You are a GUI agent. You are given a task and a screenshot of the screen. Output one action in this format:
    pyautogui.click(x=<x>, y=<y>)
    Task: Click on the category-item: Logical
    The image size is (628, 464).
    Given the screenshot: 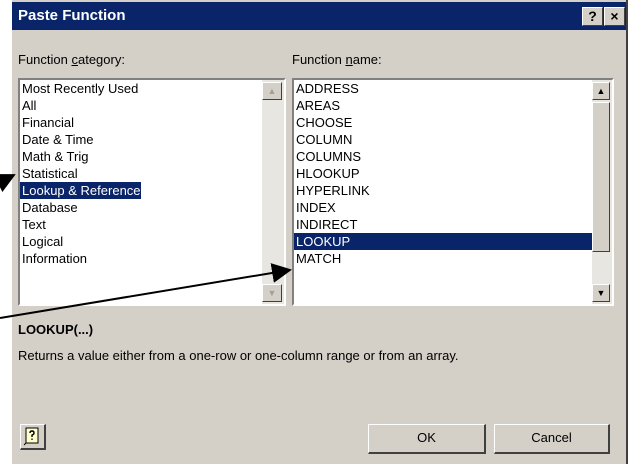 What is the action you would take?
    pyautogui.click(x=80, y=241)
    